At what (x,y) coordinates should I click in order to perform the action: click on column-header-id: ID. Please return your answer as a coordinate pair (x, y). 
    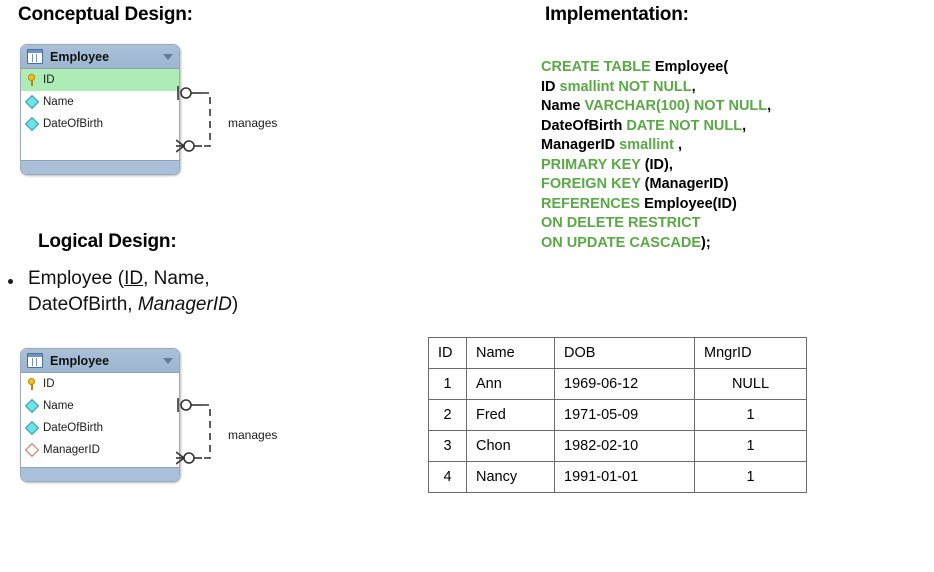
    Looking at the image, I should click on (447, 353).